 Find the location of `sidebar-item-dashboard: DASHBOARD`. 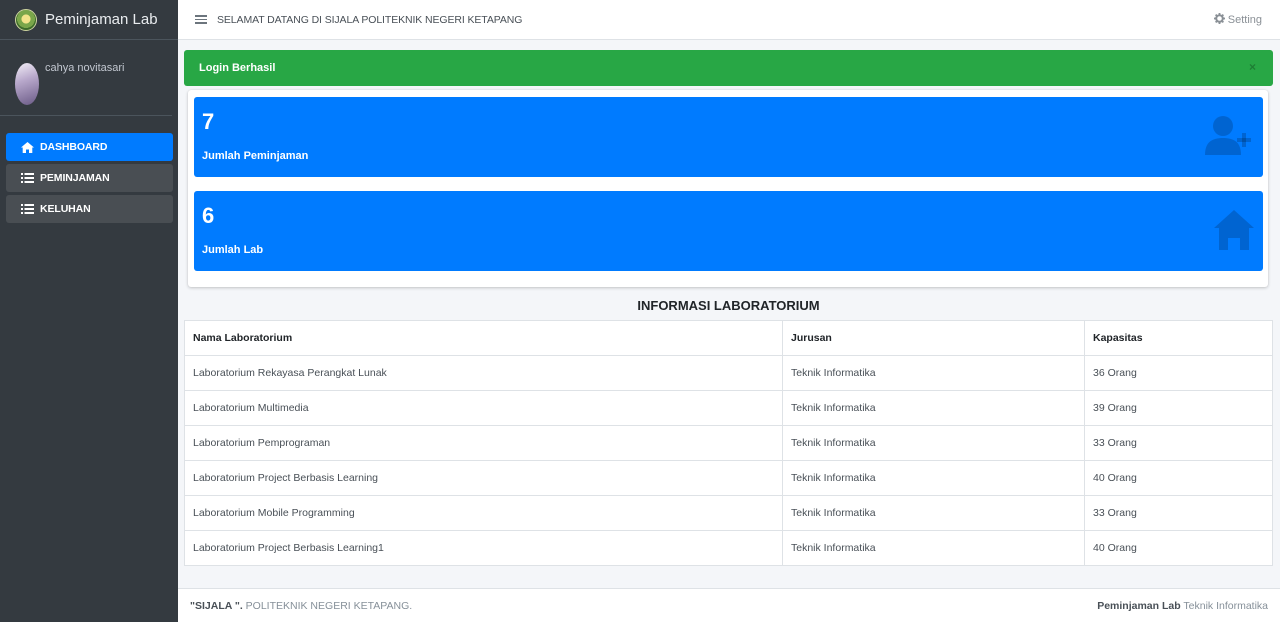

sidebar-item-dashboard: DASHBOARD is located at coordinates (89, 147).